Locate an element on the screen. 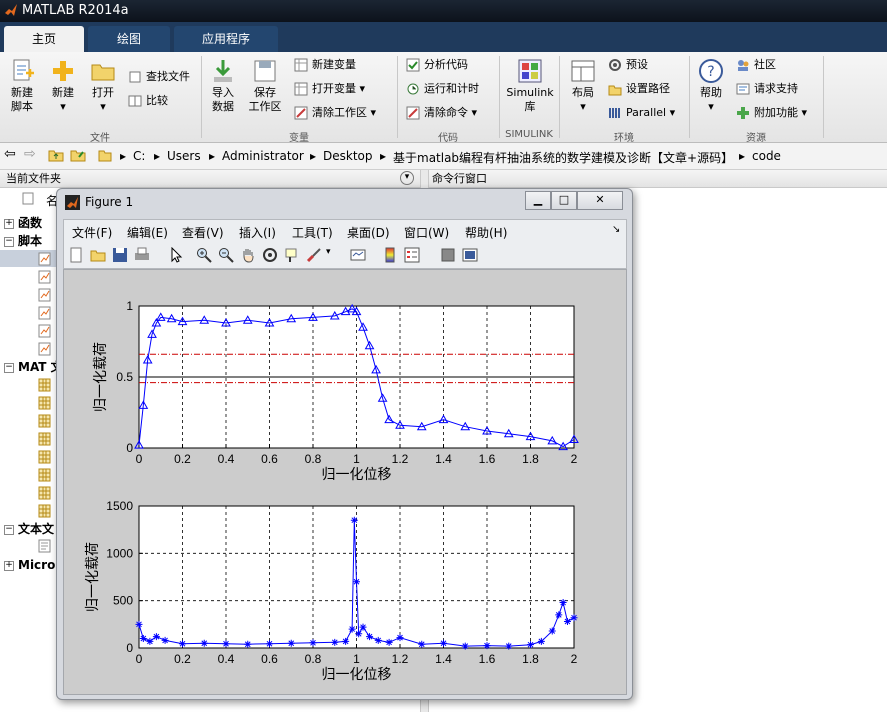  open-file-icon is located at coordinates (98, 255).